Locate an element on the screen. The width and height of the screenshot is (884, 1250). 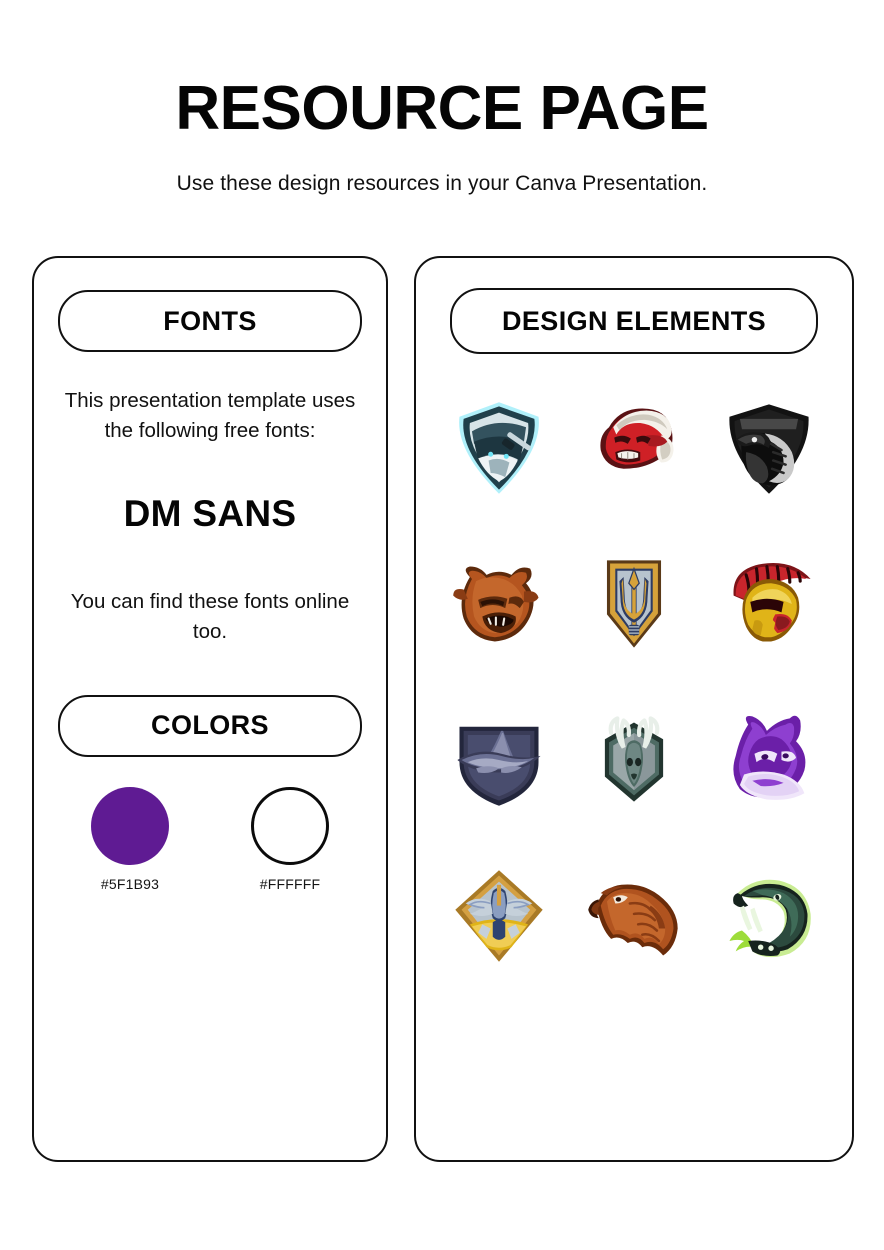
green-viper-snake-icon is located at coordinates (769, 916).